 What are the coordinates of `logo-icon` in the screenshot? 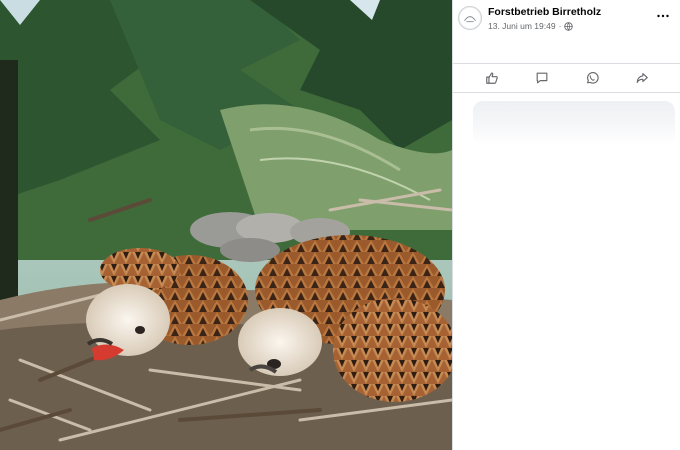 It's located at (470, 18).